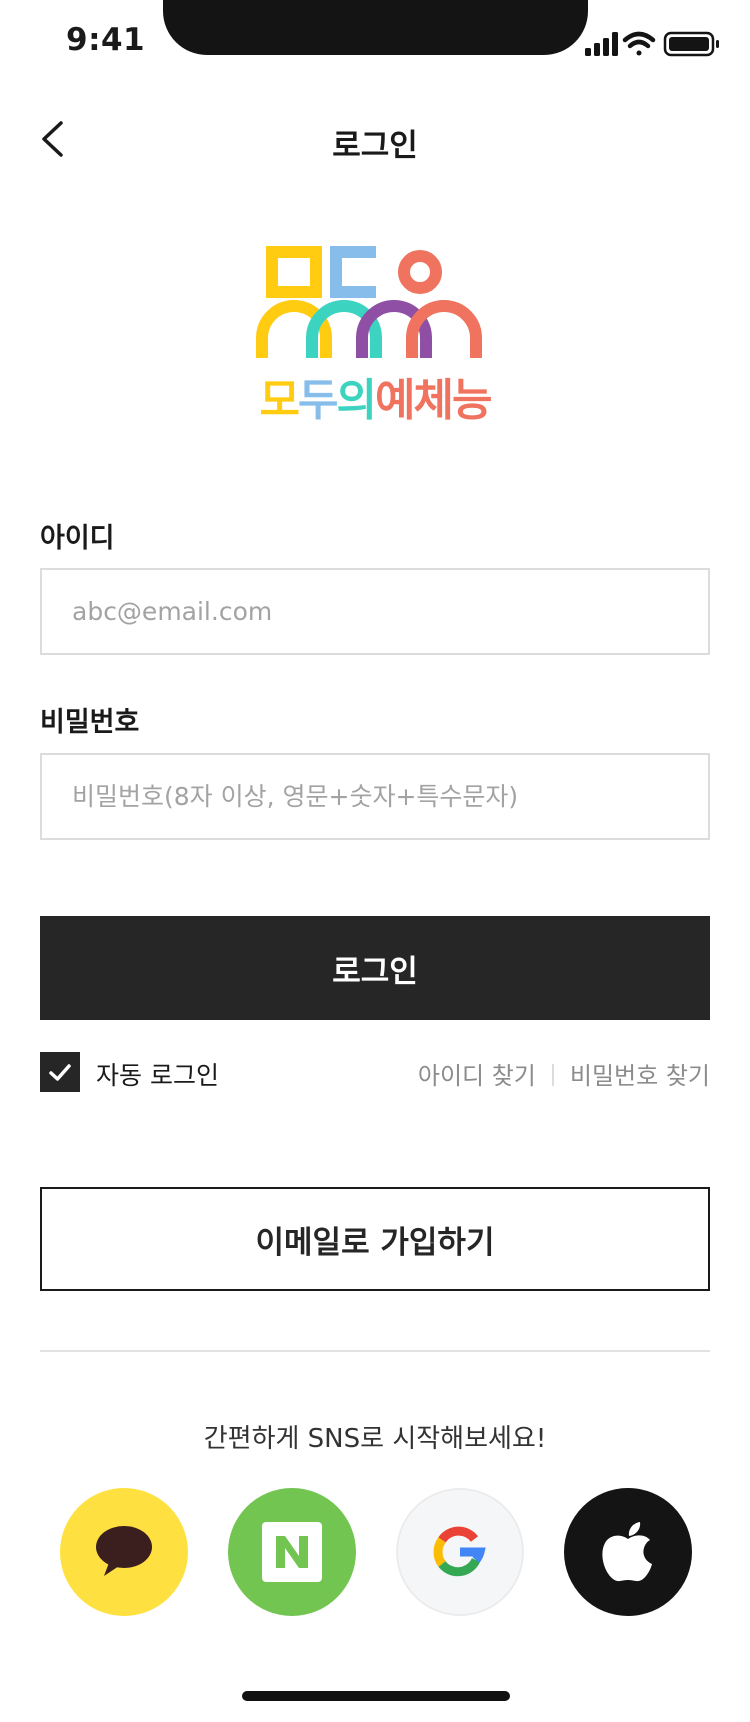 This screenshot has width=750, height=1722. I want to click on status-time: 9:41, so click(106, 40).